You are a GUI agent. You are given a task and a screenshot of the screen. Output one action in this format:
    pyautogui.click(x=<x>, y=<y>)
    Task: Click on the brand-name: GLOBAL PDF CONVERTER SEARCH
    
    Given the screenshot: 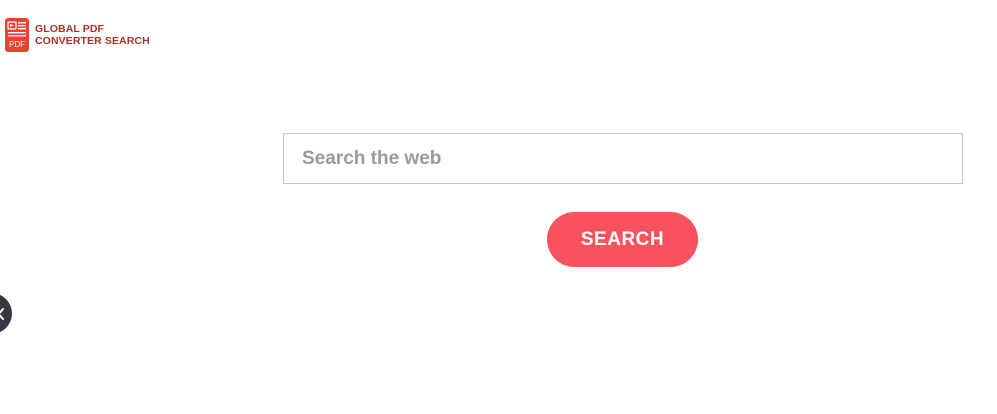 What is the action you would take?
    pyautogui.click(x=92, y=35)
    